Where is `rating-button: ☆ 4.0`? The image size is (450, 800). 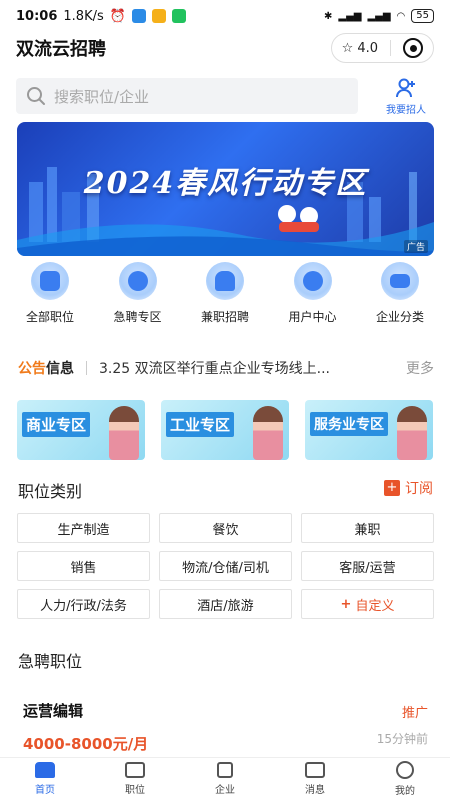 rating-button: ☆ 4.0 is located at coordinates (360, 48).